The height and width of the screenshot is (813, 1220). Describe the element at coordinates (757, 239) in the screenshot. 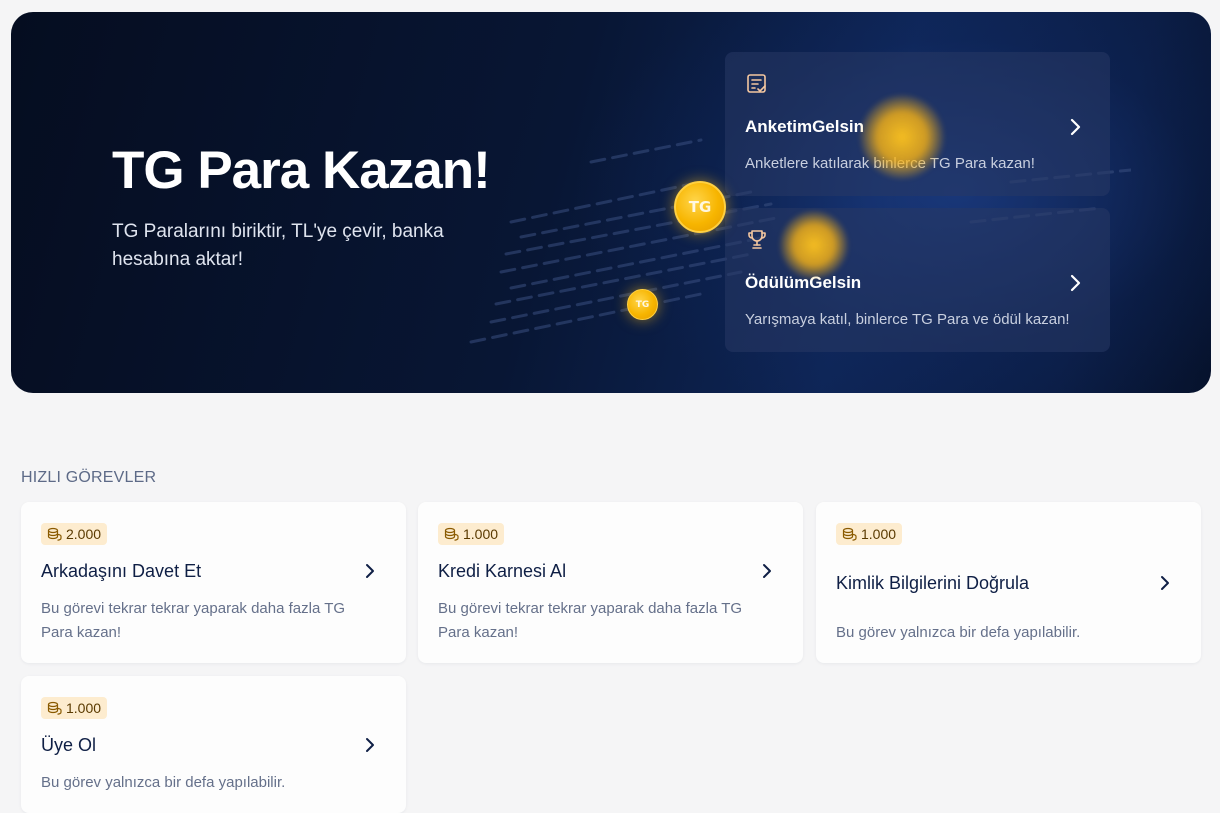

I see `trophy-icon` at that location.